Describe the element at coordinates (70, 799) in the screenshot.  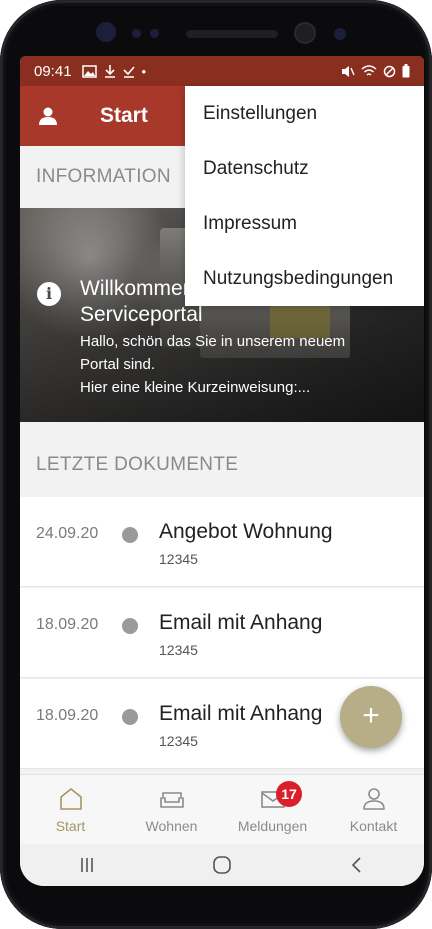
I see `home-icon` at that location.